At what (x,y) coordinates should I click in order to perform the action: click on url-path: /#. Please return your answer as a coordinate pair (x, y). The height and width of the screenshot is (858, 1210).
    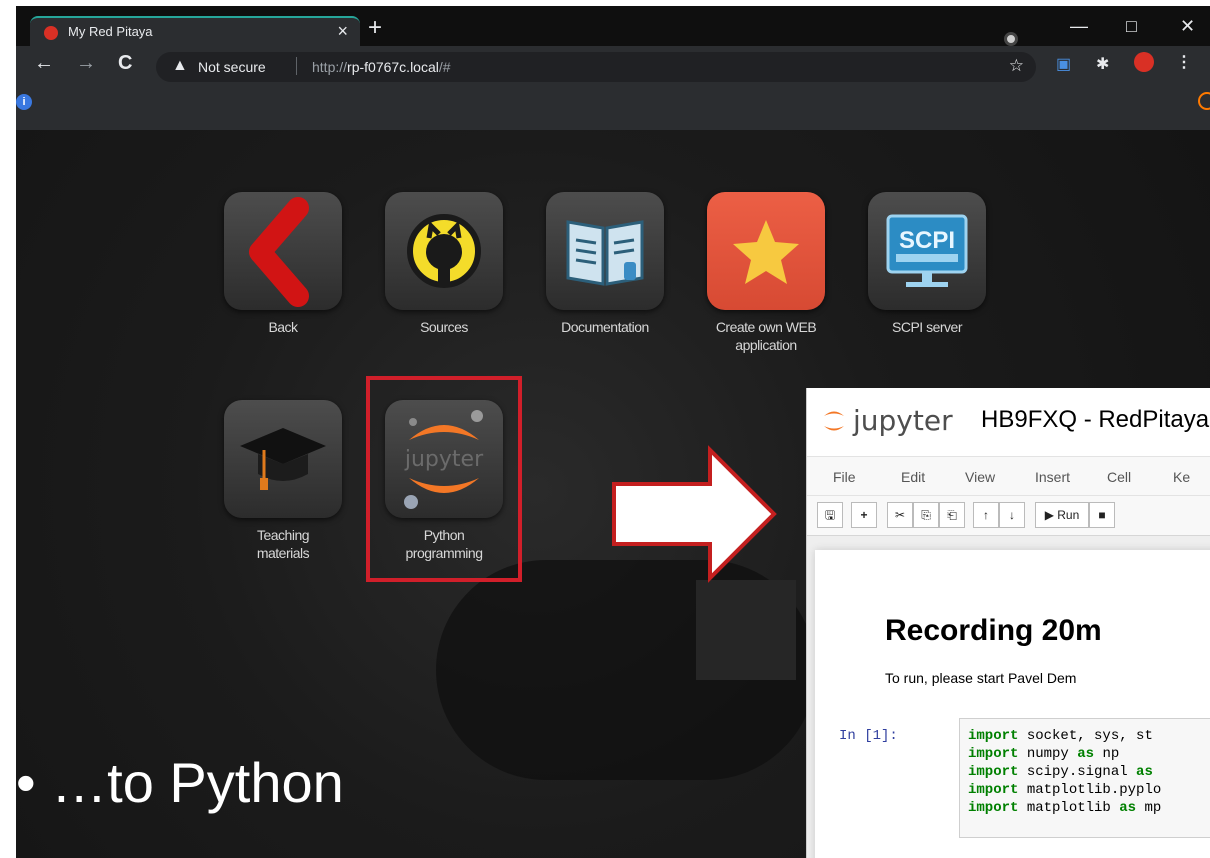
    Looking at the image, I should click on (444, 67).